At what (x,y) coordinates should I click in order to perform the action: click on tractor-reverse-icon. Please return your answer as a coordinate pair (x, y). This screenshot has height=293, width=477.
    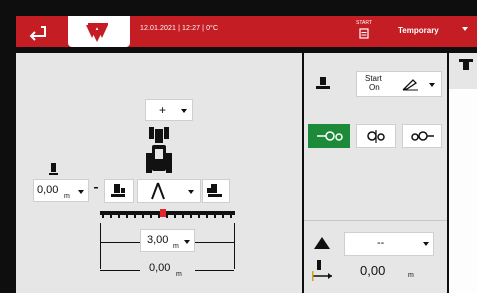
    Looking at the image, I should click on (422, 136).